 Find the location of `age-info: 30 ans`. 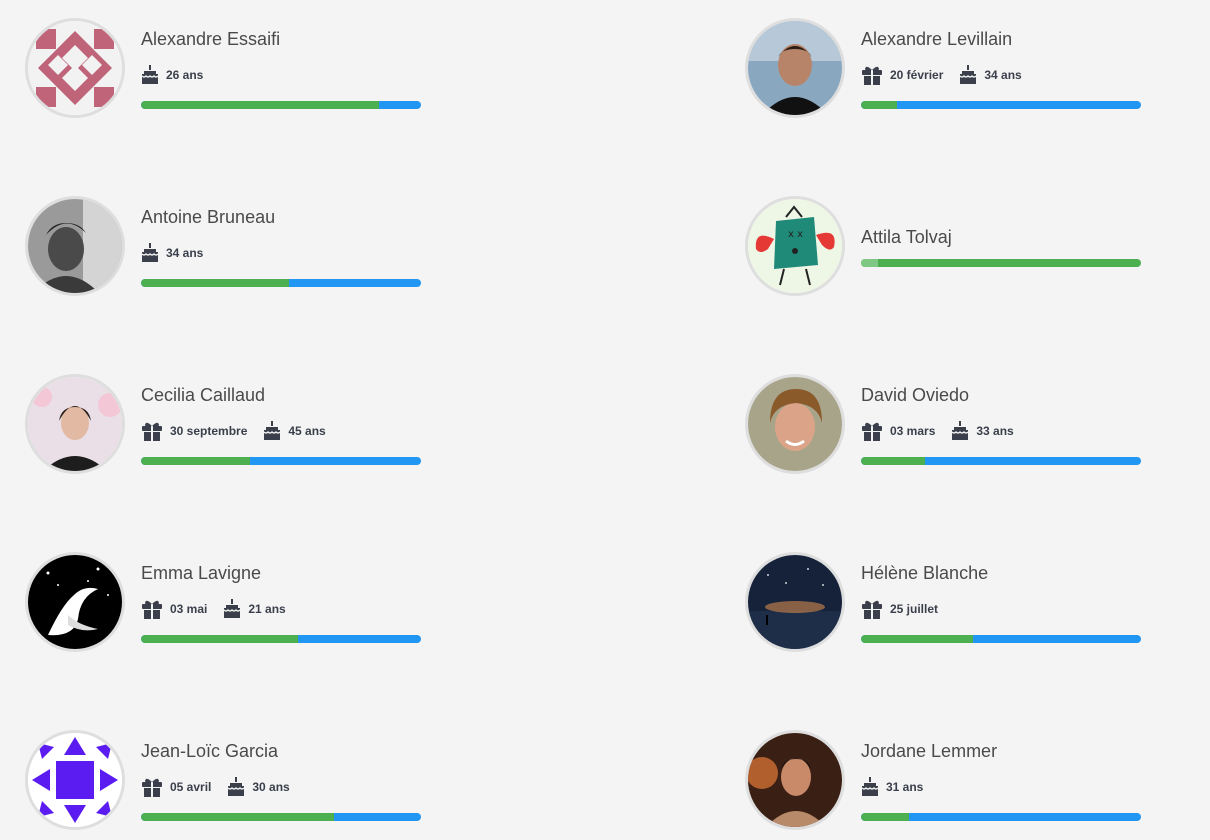

age-info: 30 ans is located at coordinates (258, 787).